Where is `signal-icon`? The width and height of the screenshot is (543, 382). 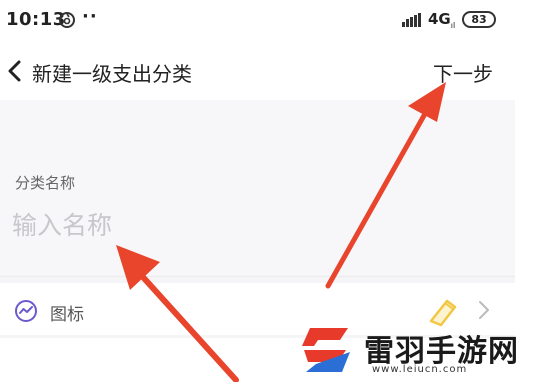 signal-icon is located at coordinates (411, 20).